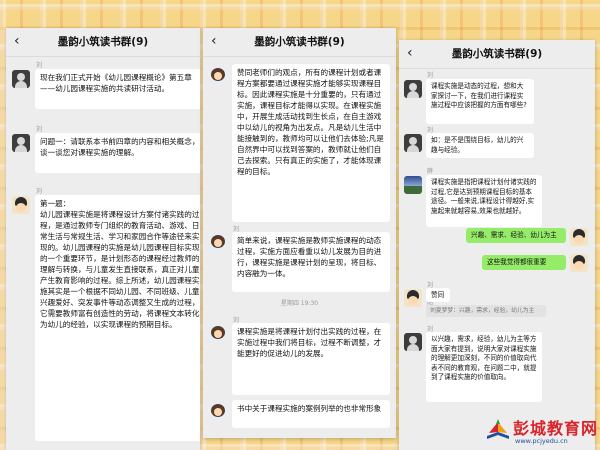 The image size is (600, 450). I want to click on message-bubble: 如：是不是围绕目标，幼儿的兴趣与经验。, so click(480, 145).